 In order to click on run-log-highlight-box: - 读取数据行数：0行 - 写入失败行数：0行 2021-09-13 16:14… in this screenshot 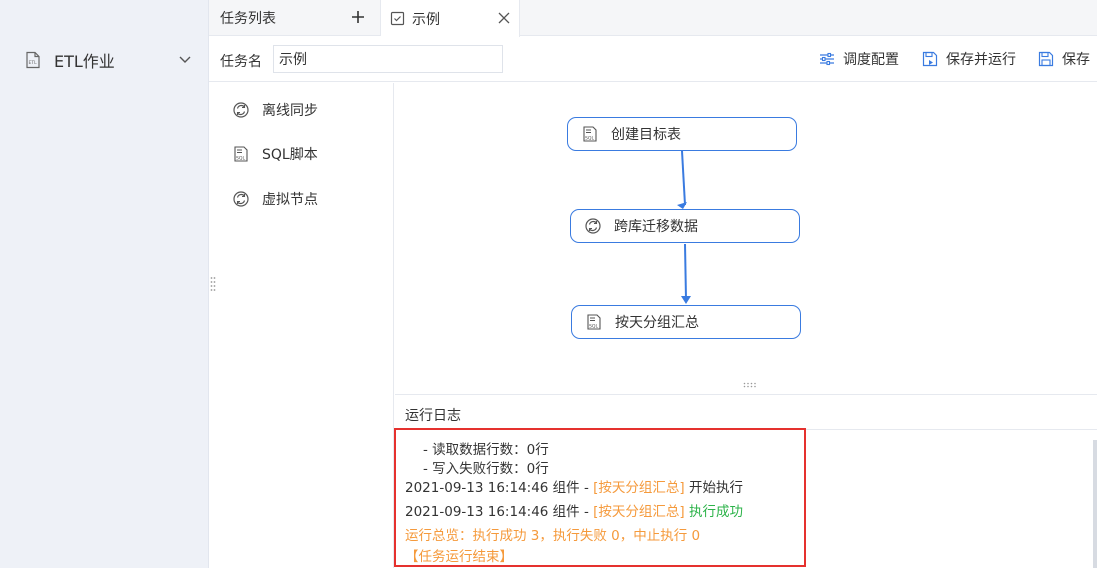, I will do `click(600, 497)`.